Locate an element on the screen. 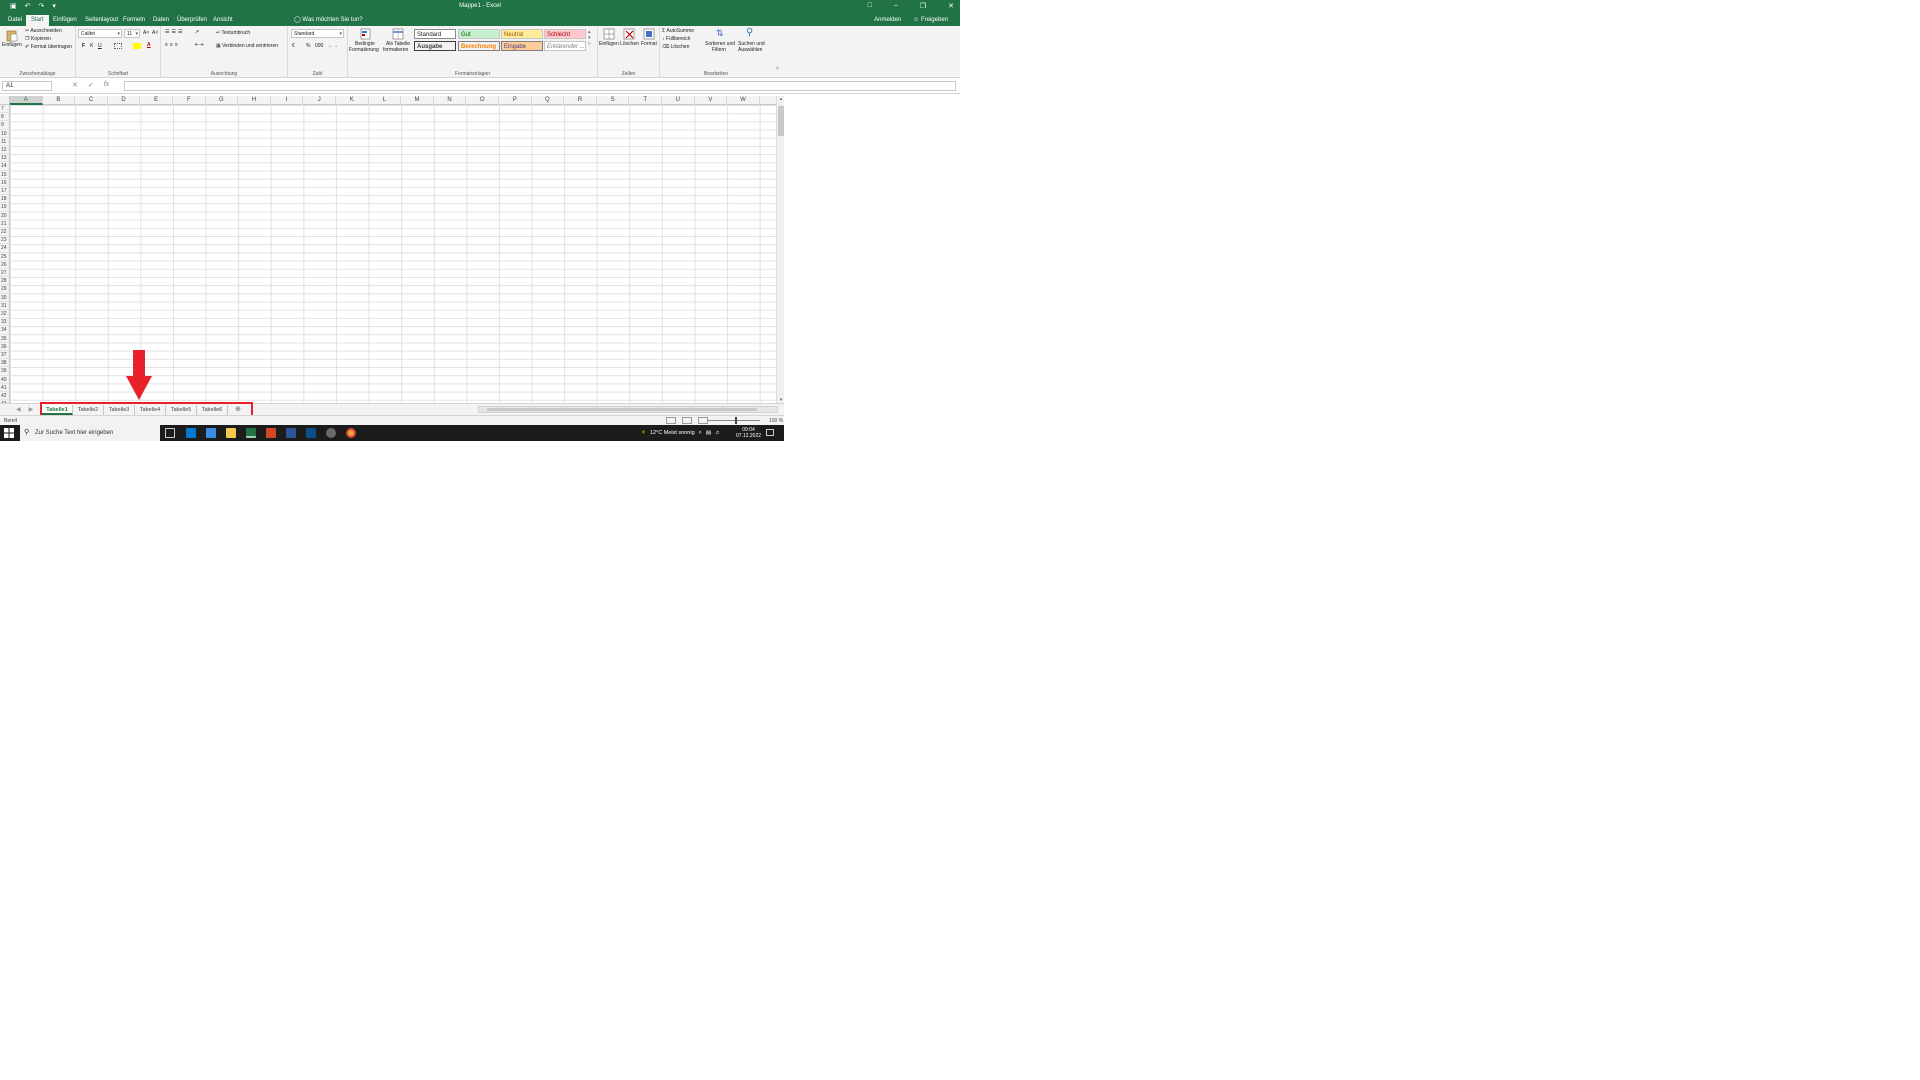 The width and height of the screenshot is (1920, 1080). currency-icon: € is located at coordinates (293, 46).